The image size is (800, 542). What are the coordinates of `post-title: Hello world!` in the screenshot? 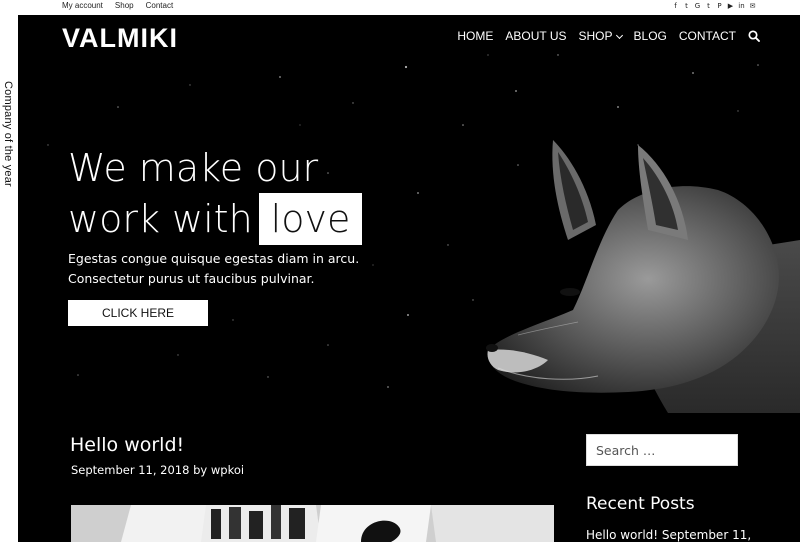 It's located at (127, 445).